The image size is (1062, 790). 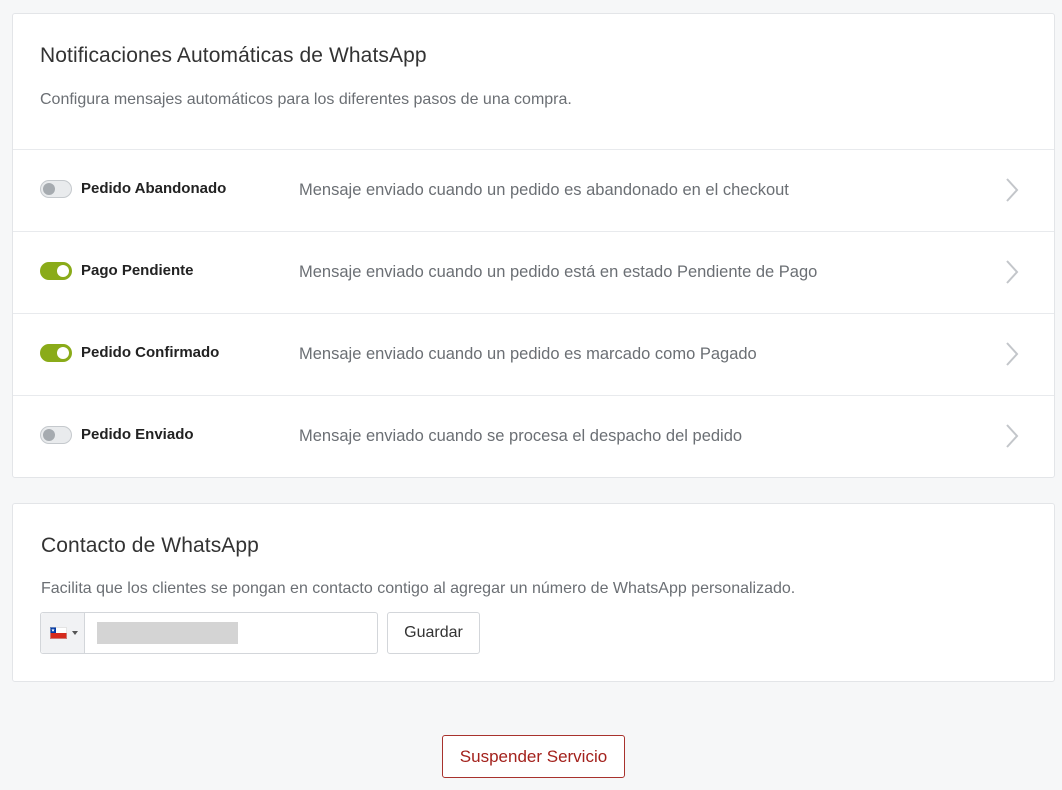 What do you see at coordinates (154, 188) in the screenshot?
I see `notification-label: Pedido Abandonado` at bounding box center [154, 188].